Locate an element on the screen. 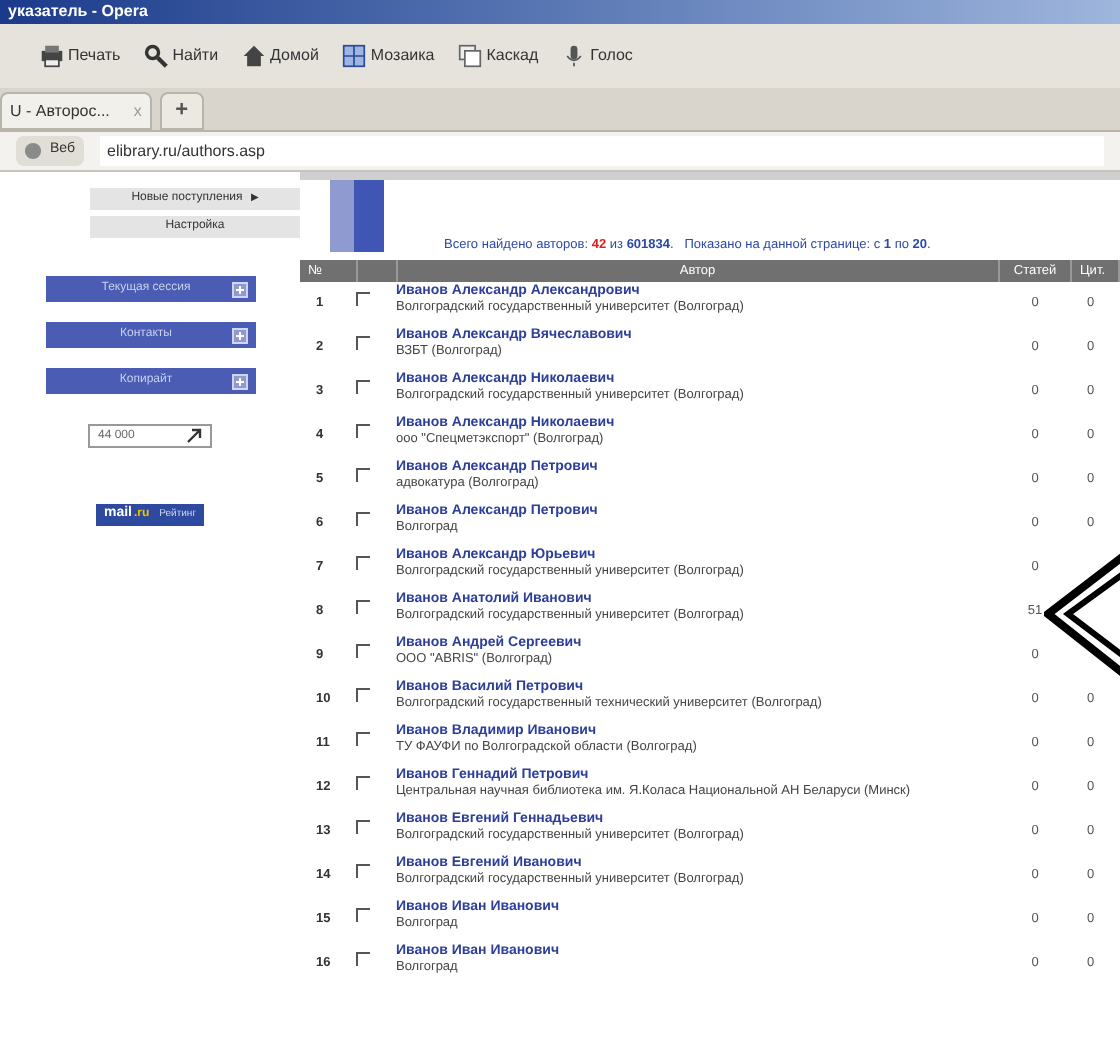 This screenshot has width=1120, height=1046. toolbar-button: Мозаика is located at coordinates (388, 56).